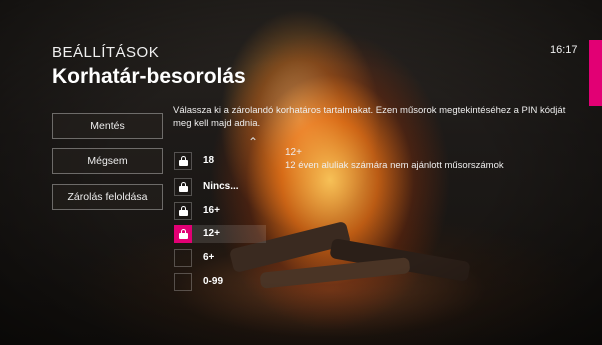  Describe the element at coordinates (211, 210) in the screenshot. I see `rating-label: 16+` at that location.